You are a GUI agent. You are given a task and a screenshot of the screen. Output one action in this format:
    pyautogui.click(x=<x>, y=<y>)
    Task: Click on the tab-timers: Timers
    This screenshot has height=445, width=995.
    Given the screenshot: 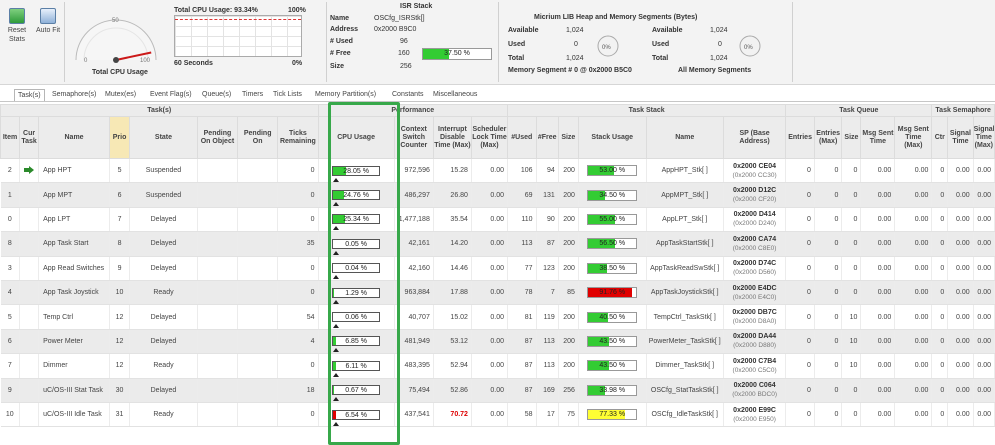 What is the action you would take?
    pyautogui.click(x=252, y=95)
    